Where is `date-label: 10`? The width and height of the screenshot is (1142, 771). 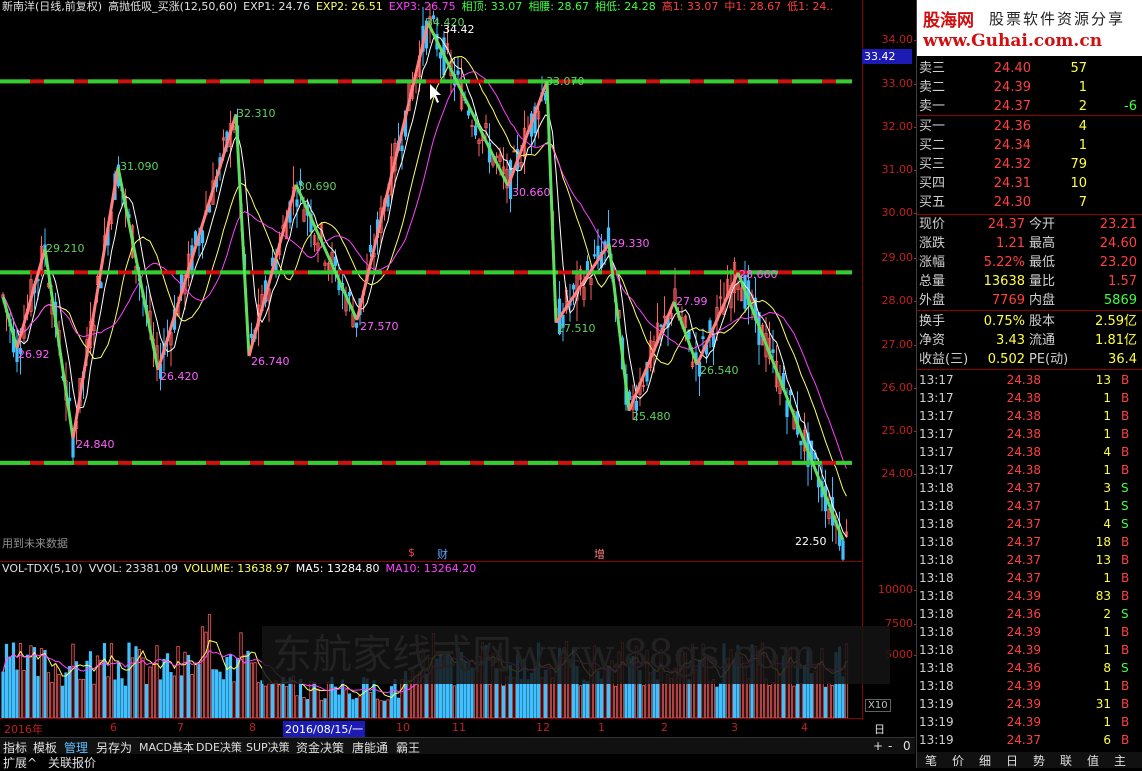
date-label: 10 is located at coordinates (403, 727).